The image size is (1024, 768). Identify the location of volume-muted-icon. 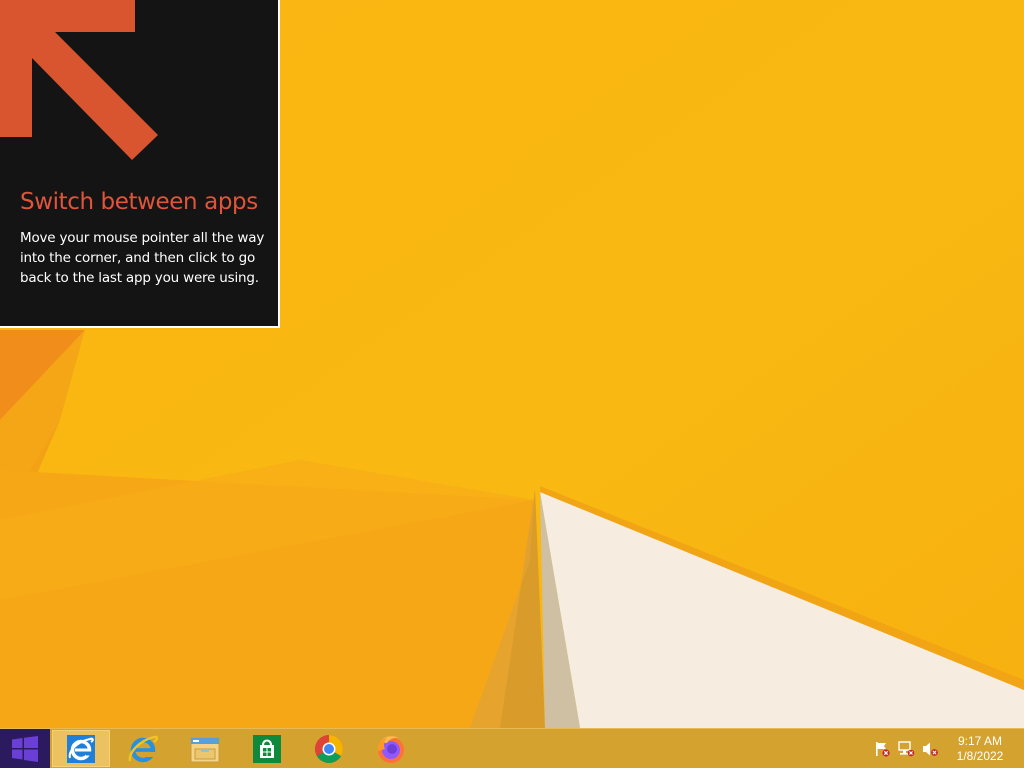
(930, 749).